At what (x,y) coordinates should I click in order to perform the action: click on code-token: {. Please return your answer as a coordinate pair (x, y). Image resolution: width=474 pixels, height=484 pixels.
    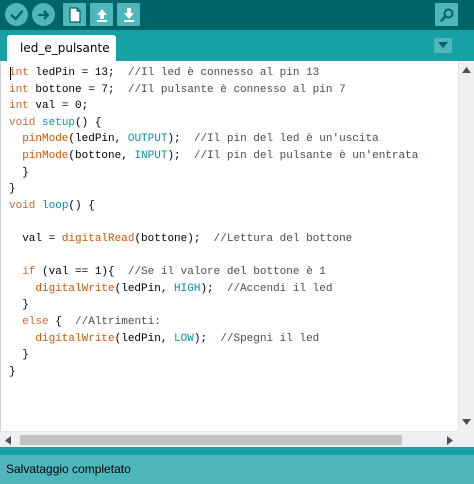
    Looking at the image, I should click on (65, 321).